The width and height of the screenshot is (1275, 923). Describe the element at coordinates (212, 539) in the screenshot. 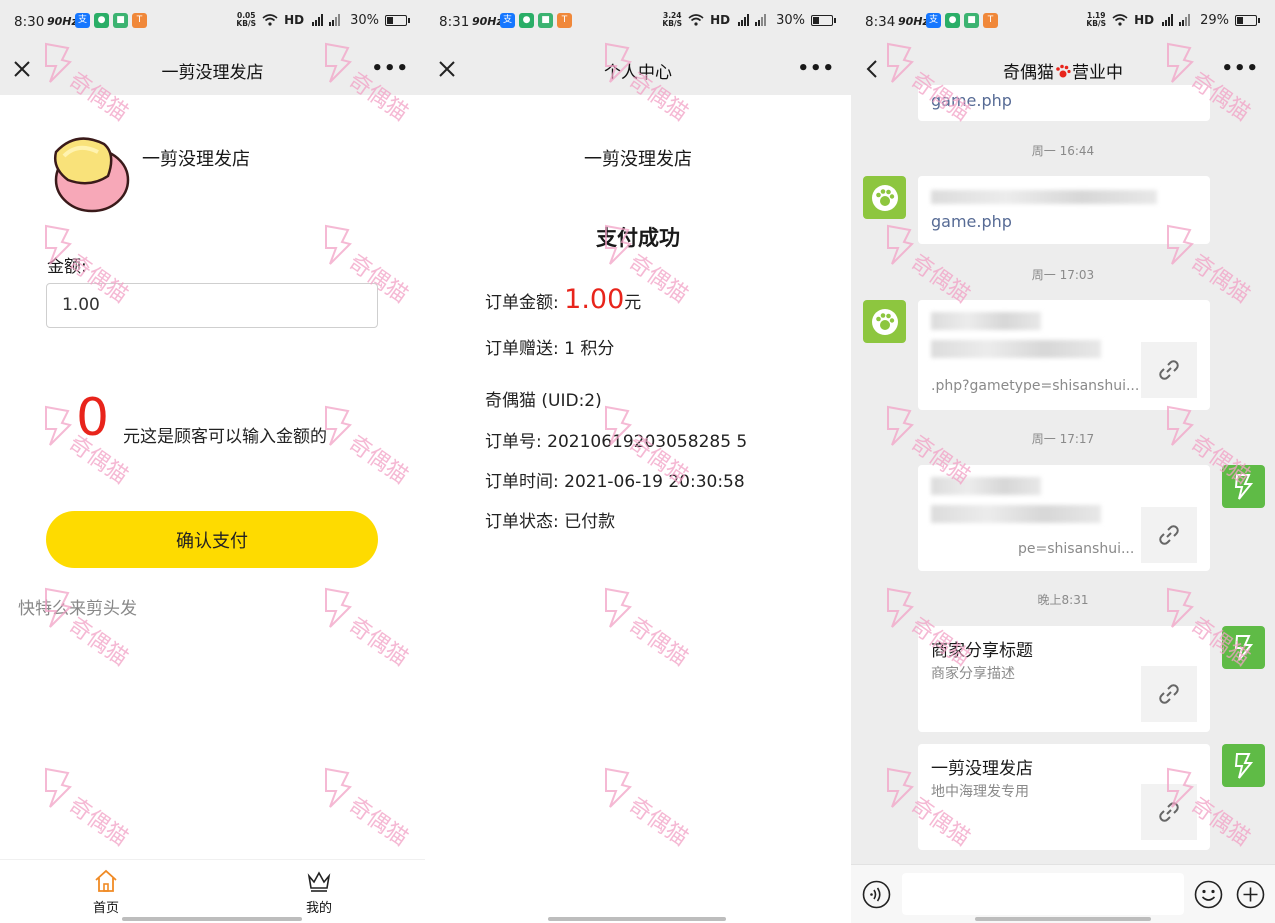

I see `confirm-pay-button: 确认支付` at that location.